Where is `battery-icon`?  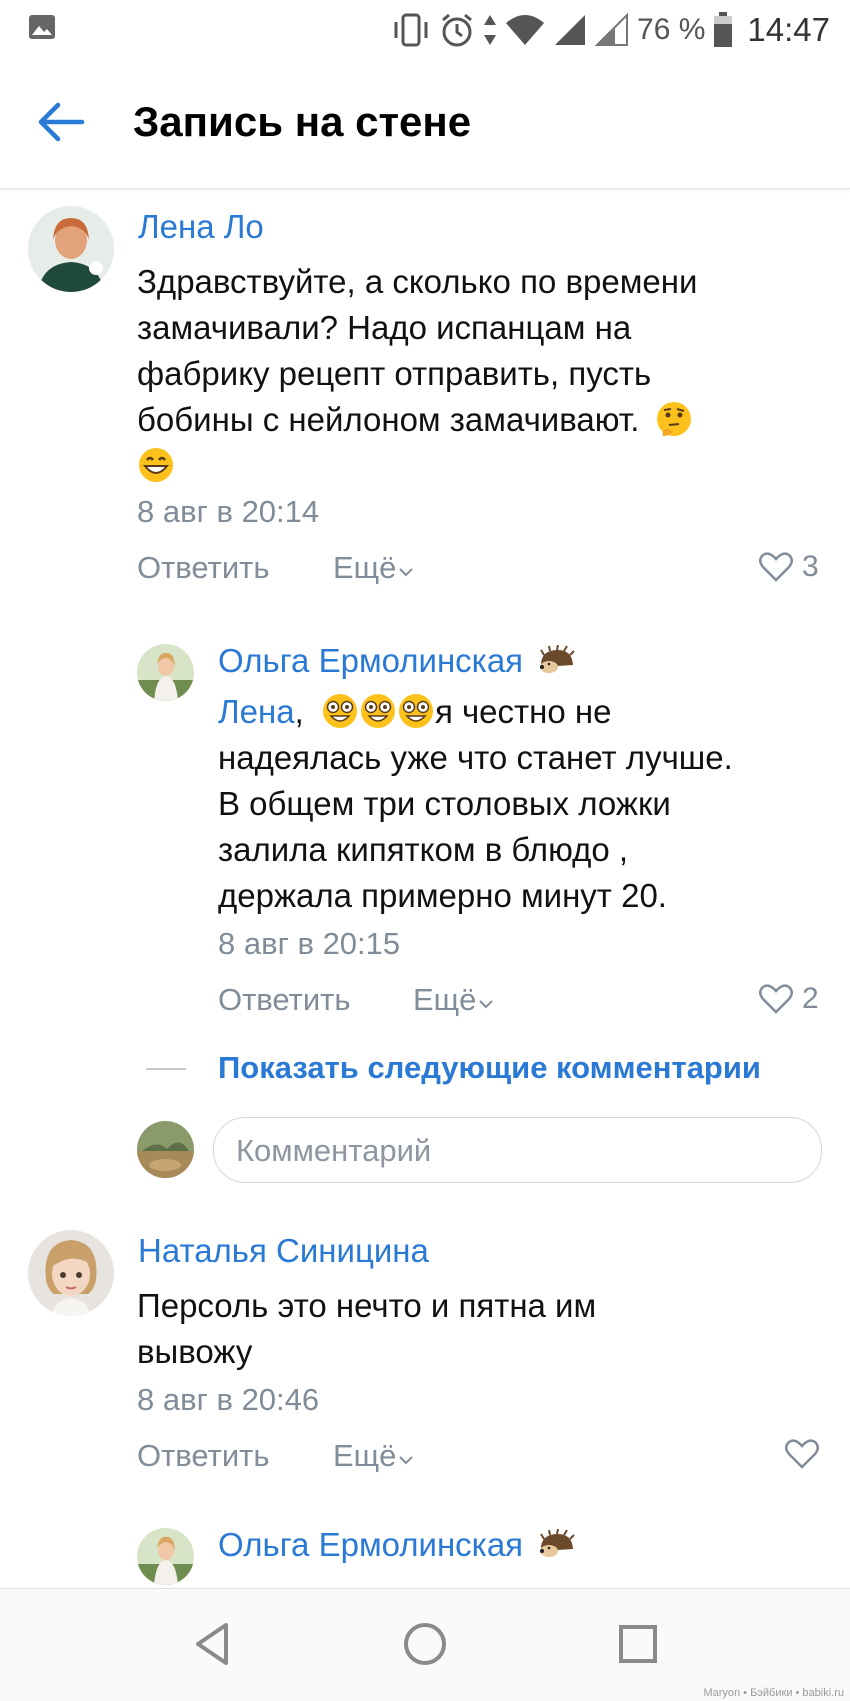
battery-icon is located at coordinates (723, 29).